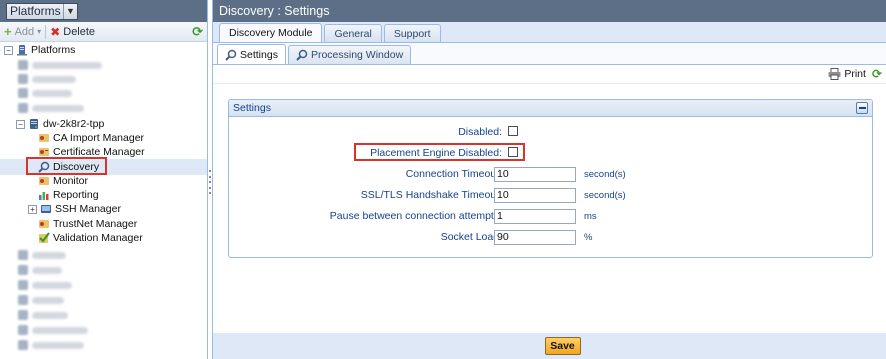 The width and height of the screenshot is (886, 359). I want to click on left-panel-header: Platforms ▼, so click(103, 11).